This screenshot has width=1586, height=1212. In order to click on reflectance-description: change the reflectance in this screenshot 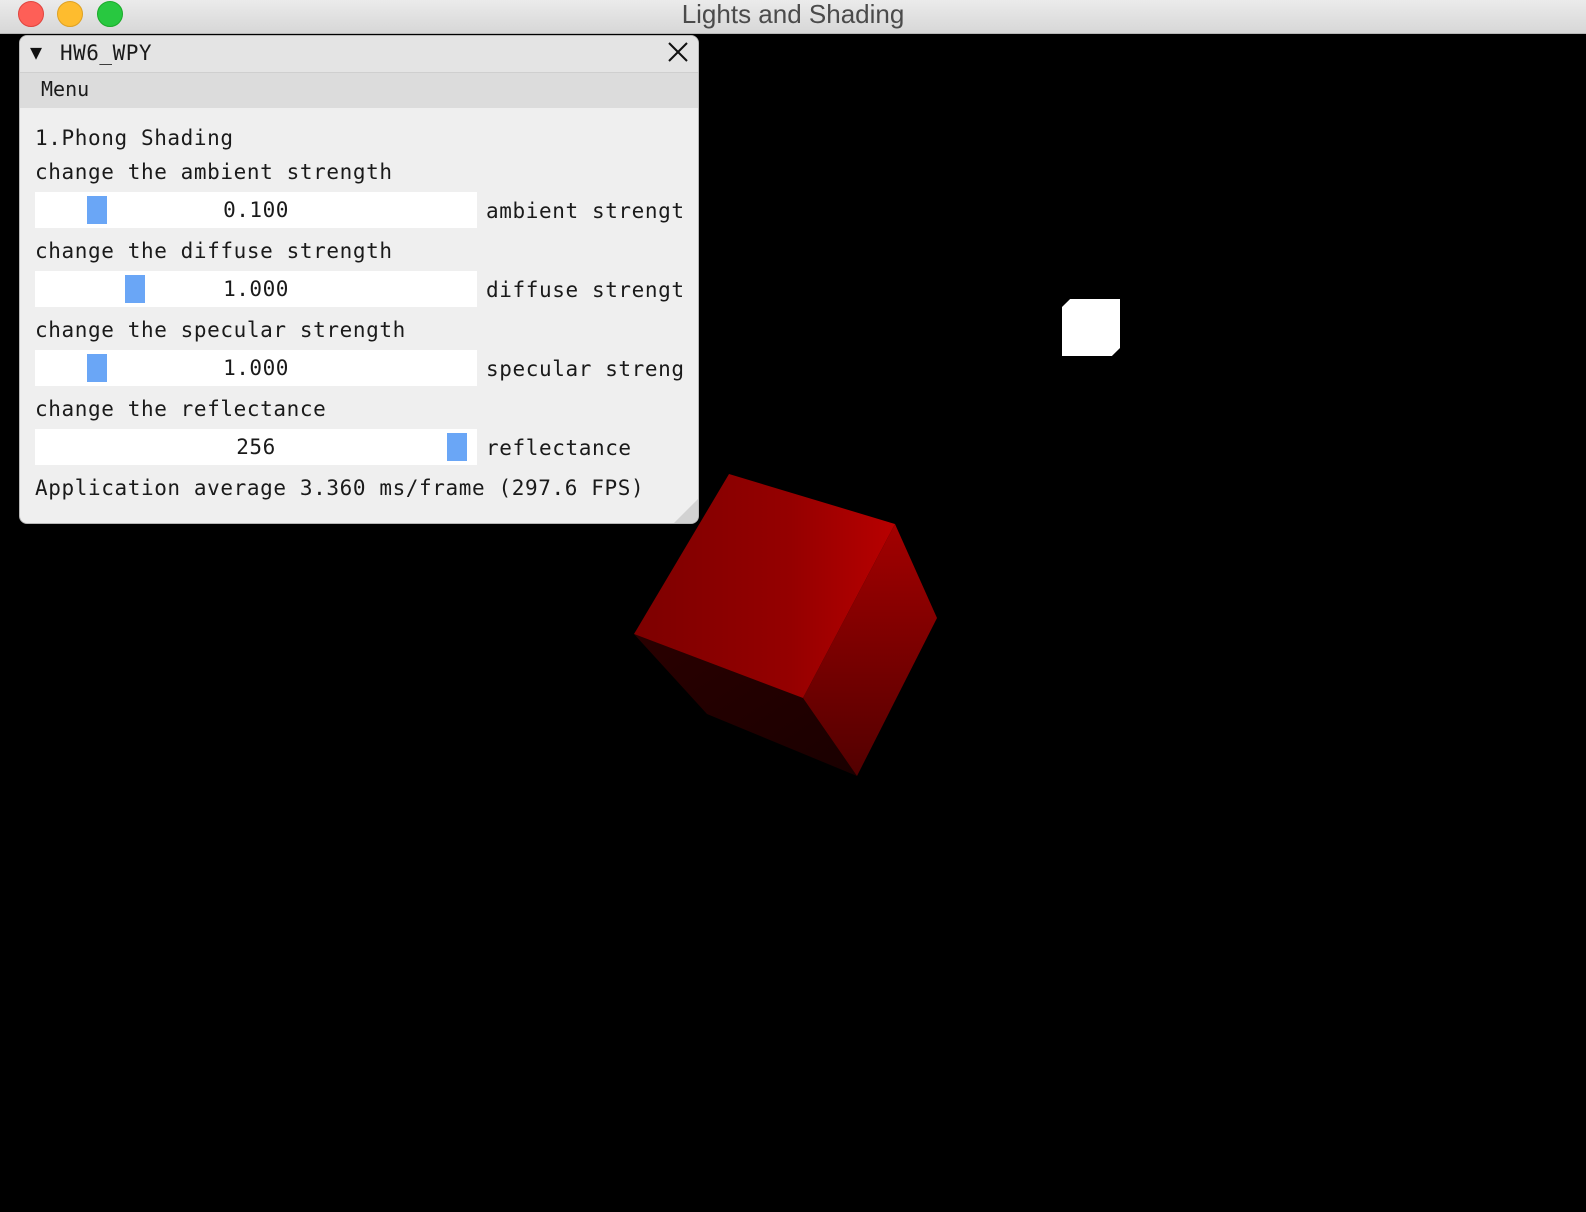, I will do `click(181, 409)`.